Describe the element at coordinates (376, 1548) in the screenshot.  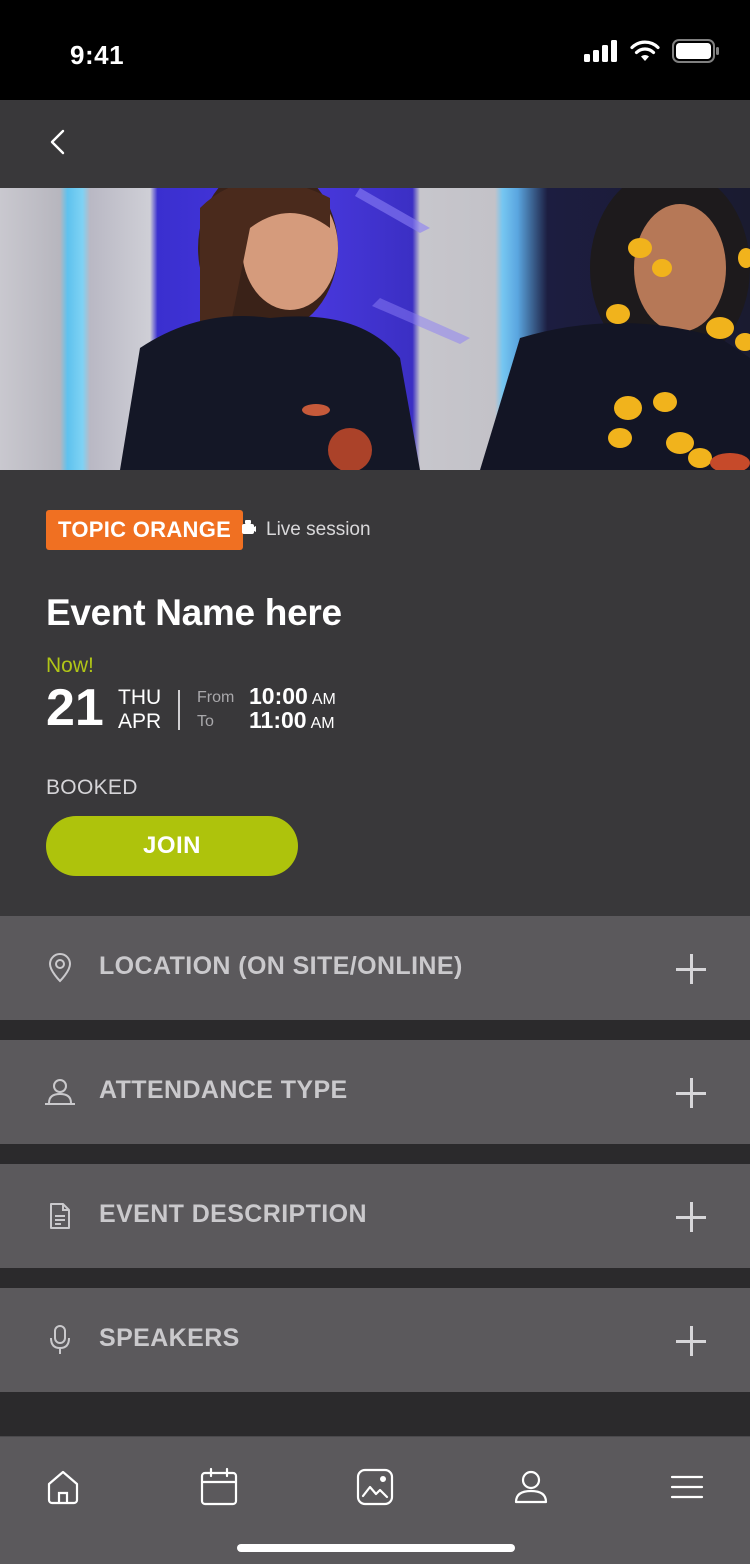
I see `home-indicator` at that location.